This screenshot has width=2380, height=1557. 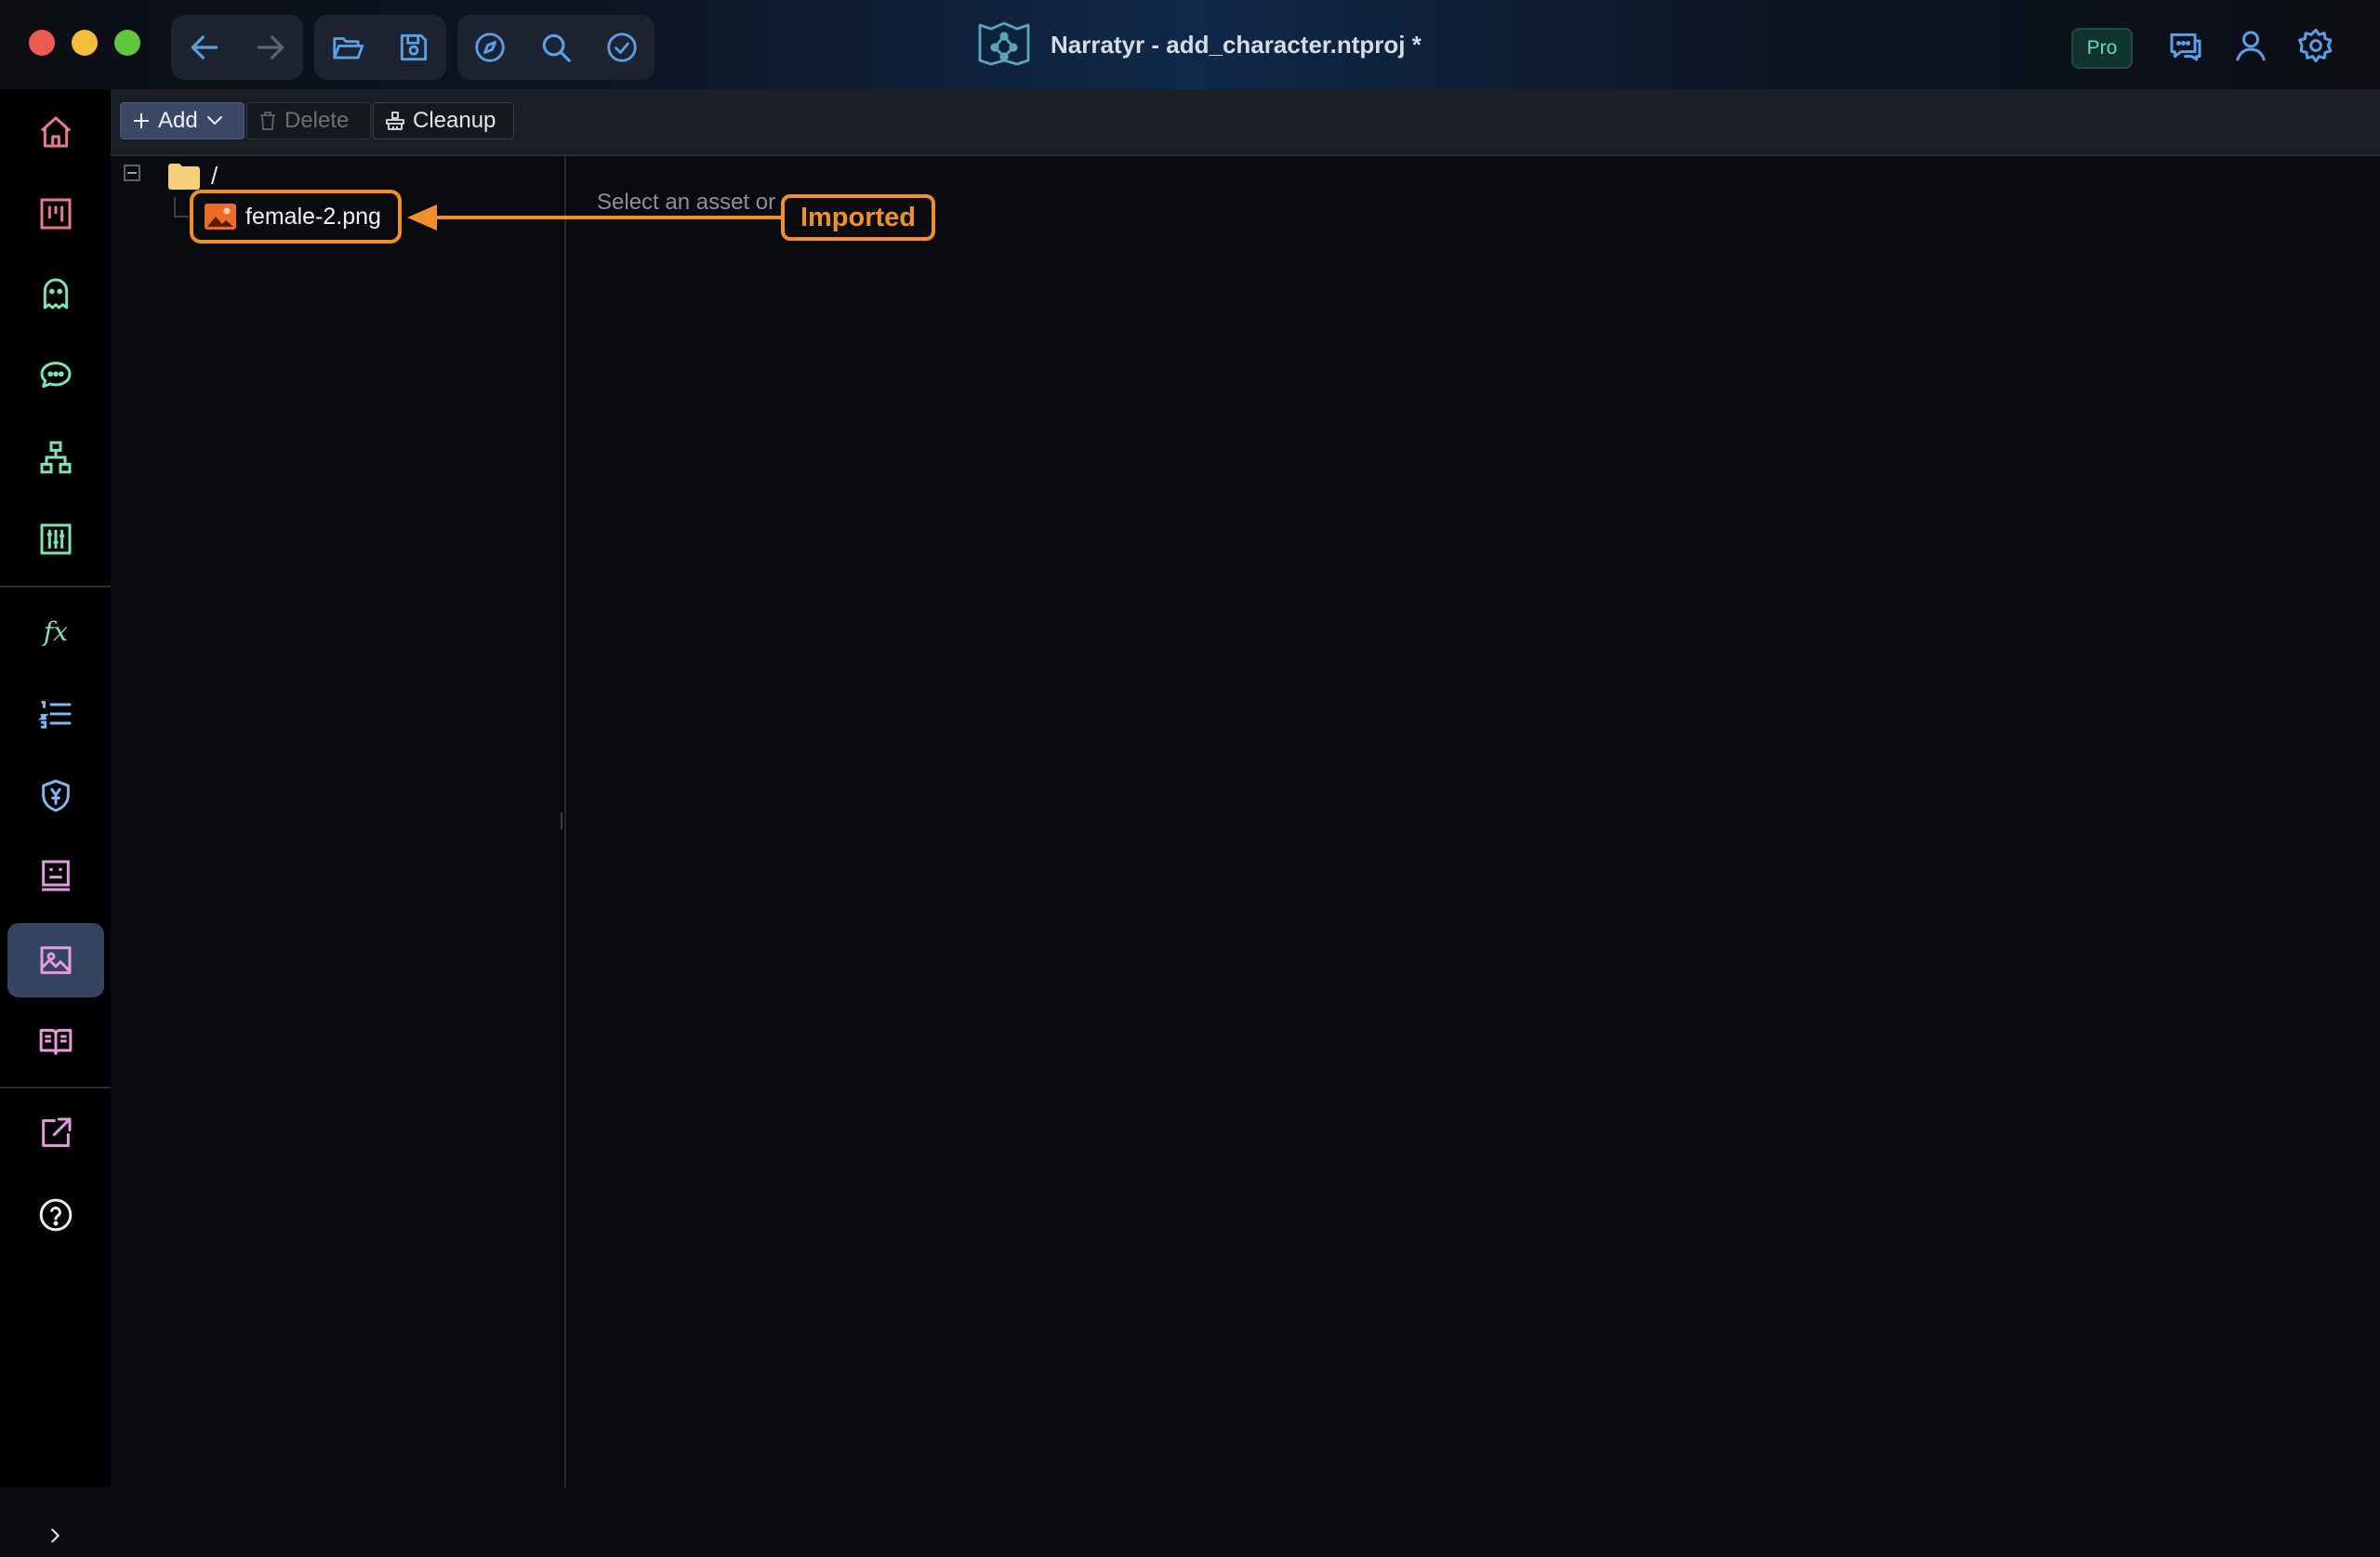 I want to click on back-button, so click(x=204, y=48).